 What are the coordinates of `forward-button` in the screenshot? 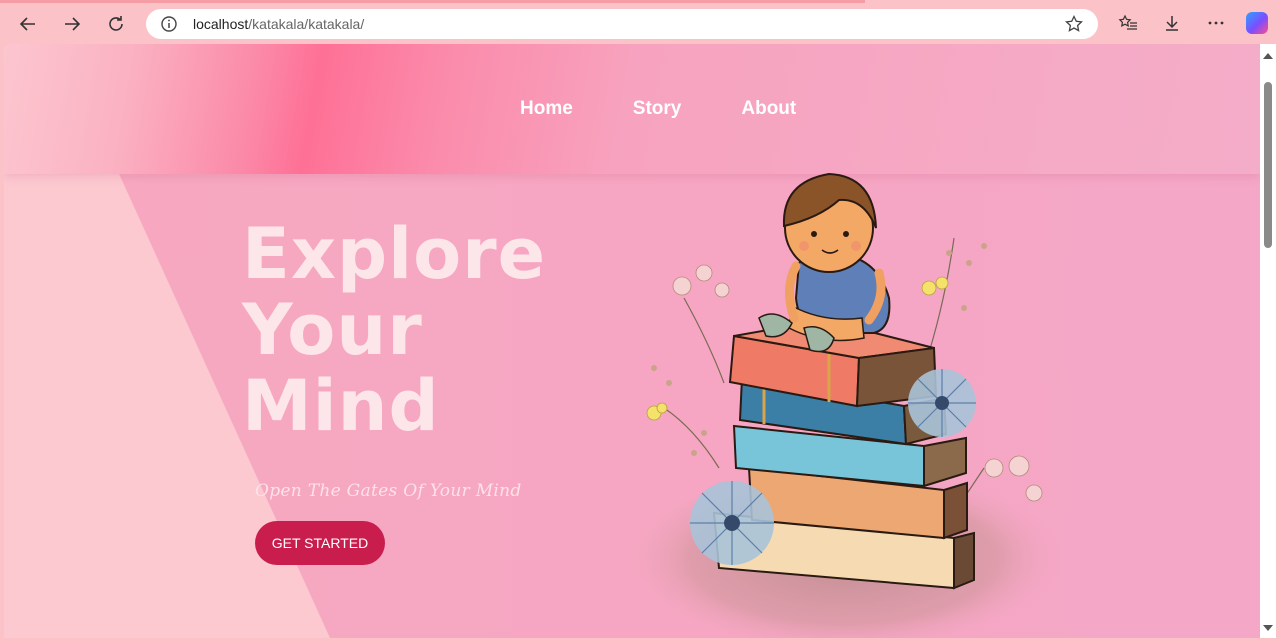 It's located at (72, 24).